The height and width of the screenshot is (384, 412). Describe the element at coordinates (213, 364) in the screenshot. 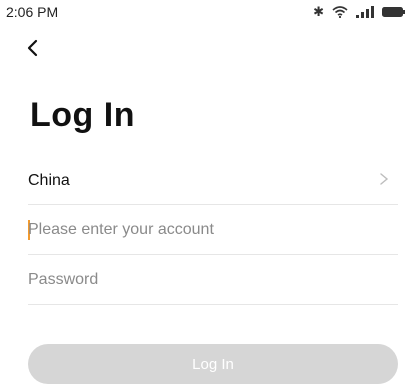

I see `login-button: Log In` at that location.